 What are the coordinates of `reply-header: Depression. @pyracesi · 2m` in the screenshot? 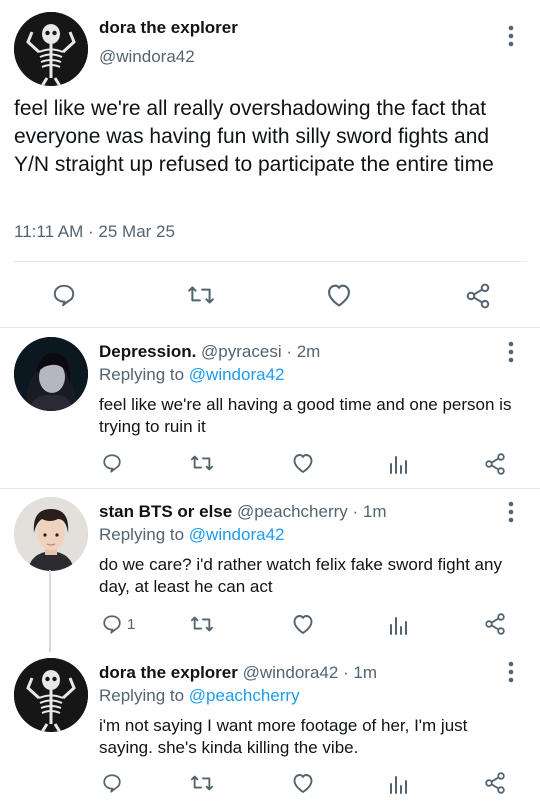 It's located at (209, 352).